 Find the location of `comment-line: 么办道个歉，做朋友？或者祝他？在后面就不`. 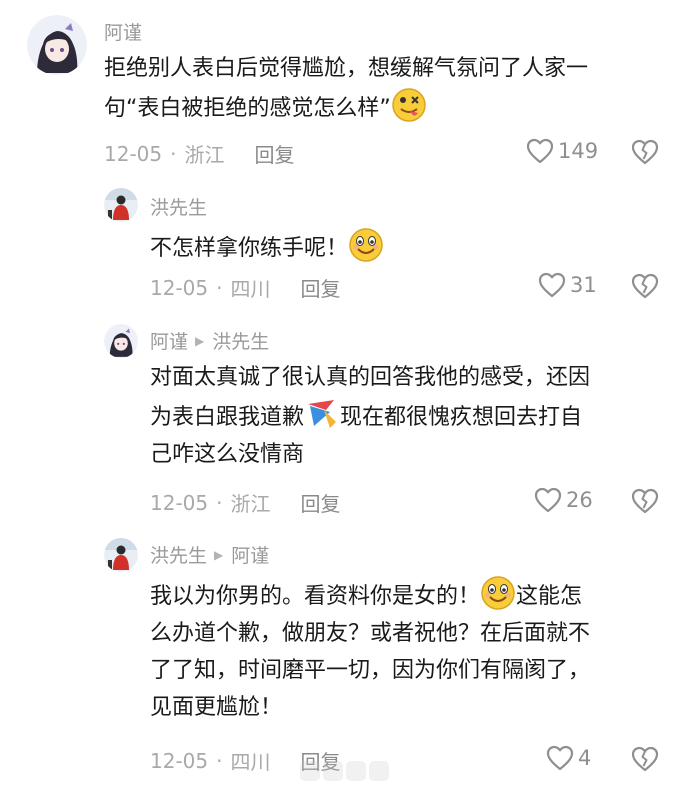

comment-line: 么办道个歉，做朋友？或者祝他？在后面就不 is located at coordinates (370, 633).